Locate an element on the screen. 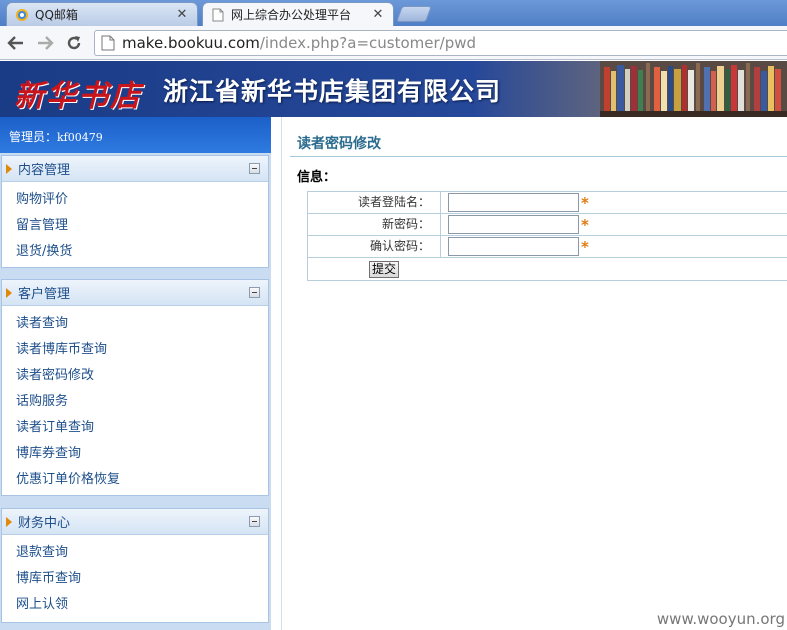  panel-finance-center: 财务中心 退款查询 博库币查询 网上认领 is located at coordinates (135, 565).